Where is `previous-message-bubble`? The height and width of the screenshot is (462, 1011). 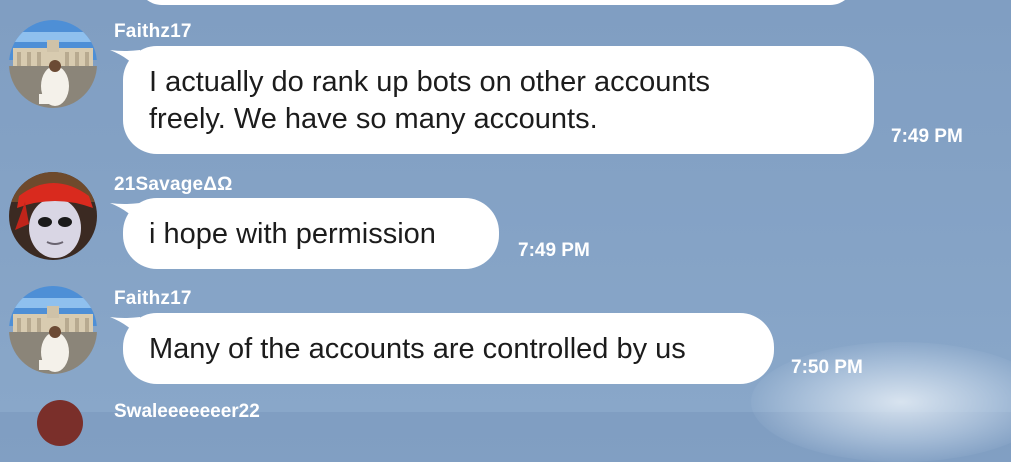 previous-message-bubble is located at coordinates (496, 2).